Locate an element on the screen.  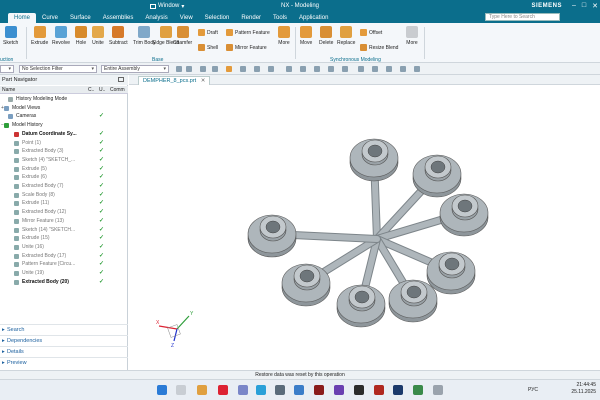
column-comment: Comm is located at coordinates (117, 90).